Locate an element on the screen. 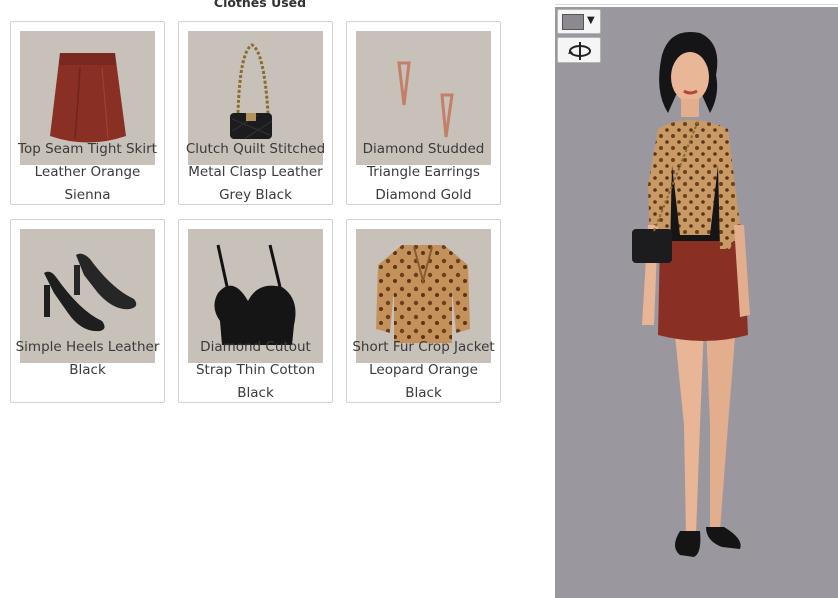 The width and height of the screenshot is (838, 598). item-label: Simple Heels Leather Black is located at coordinates (87, 358).